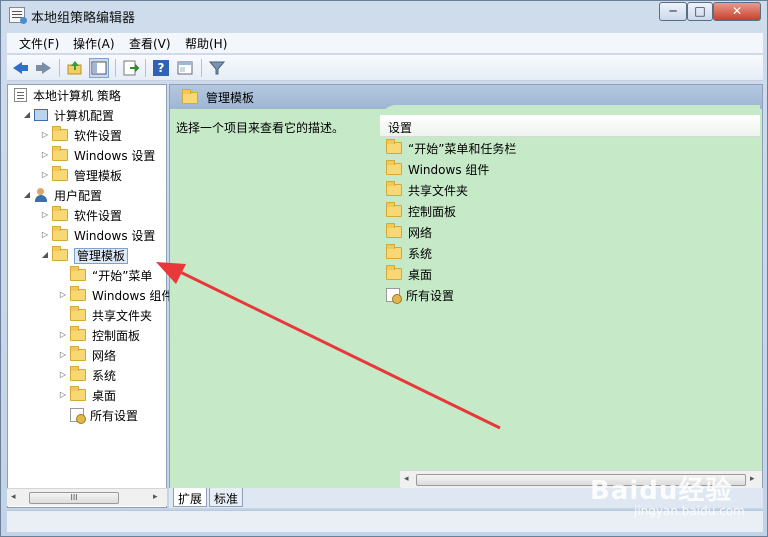 This screenshot has width=768, height=537. What do you see at coordinates (111, 315) in the screenshot?
I see `tree-item-shared-folders: 共享文件夹` at bounding box center [111, 315].